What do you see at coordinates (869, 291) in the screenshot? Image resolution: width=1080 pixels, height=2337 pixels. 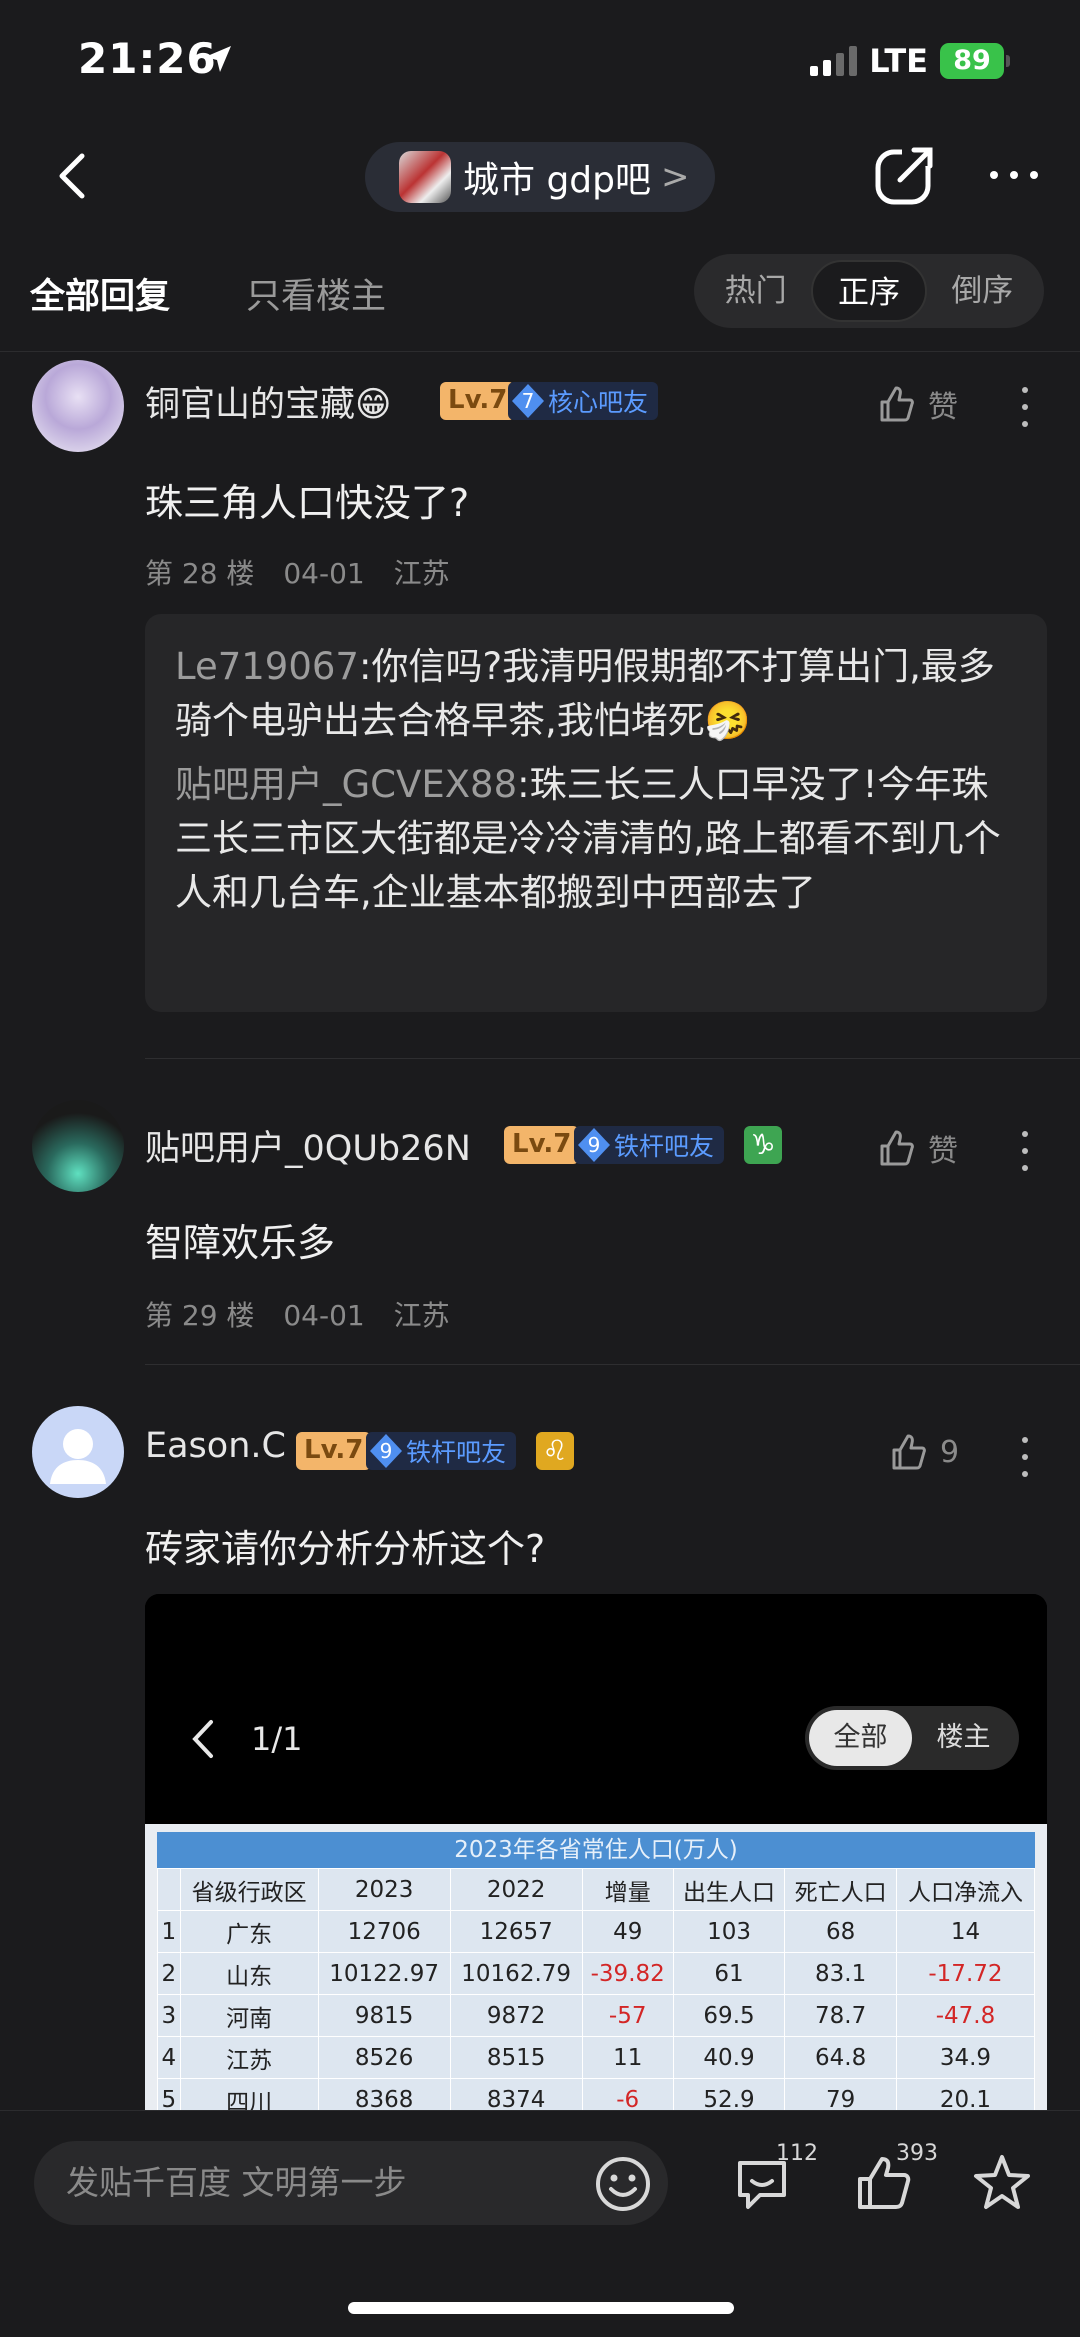 I see `sort-ascending: 正序` at bounding box center [869, 291].